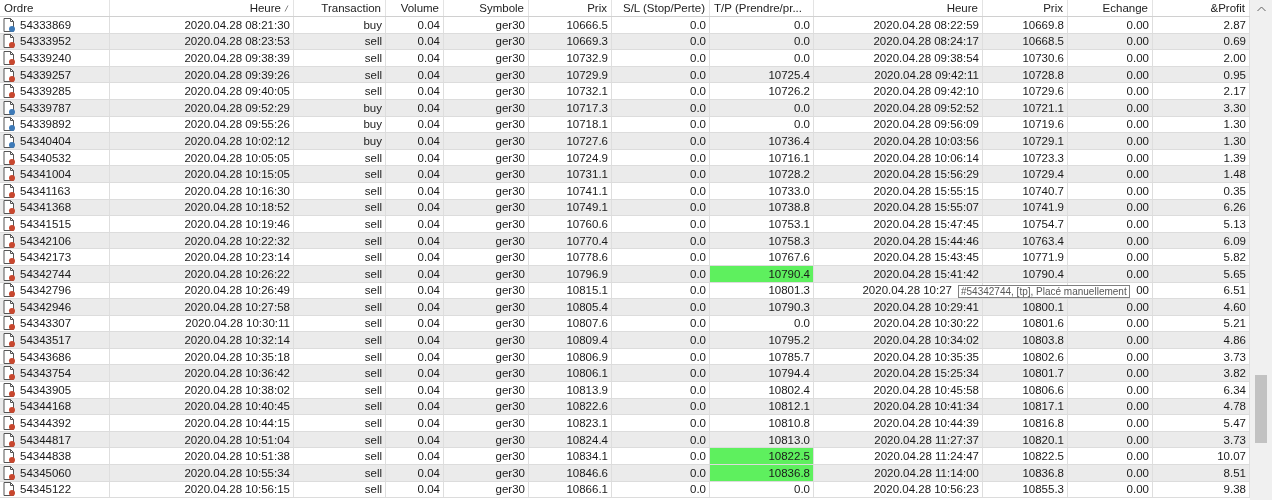 This screenshot has width=1272, height=500. I want to click on table-cell: 2020.04.28 10:55:34, so click(237, 472).